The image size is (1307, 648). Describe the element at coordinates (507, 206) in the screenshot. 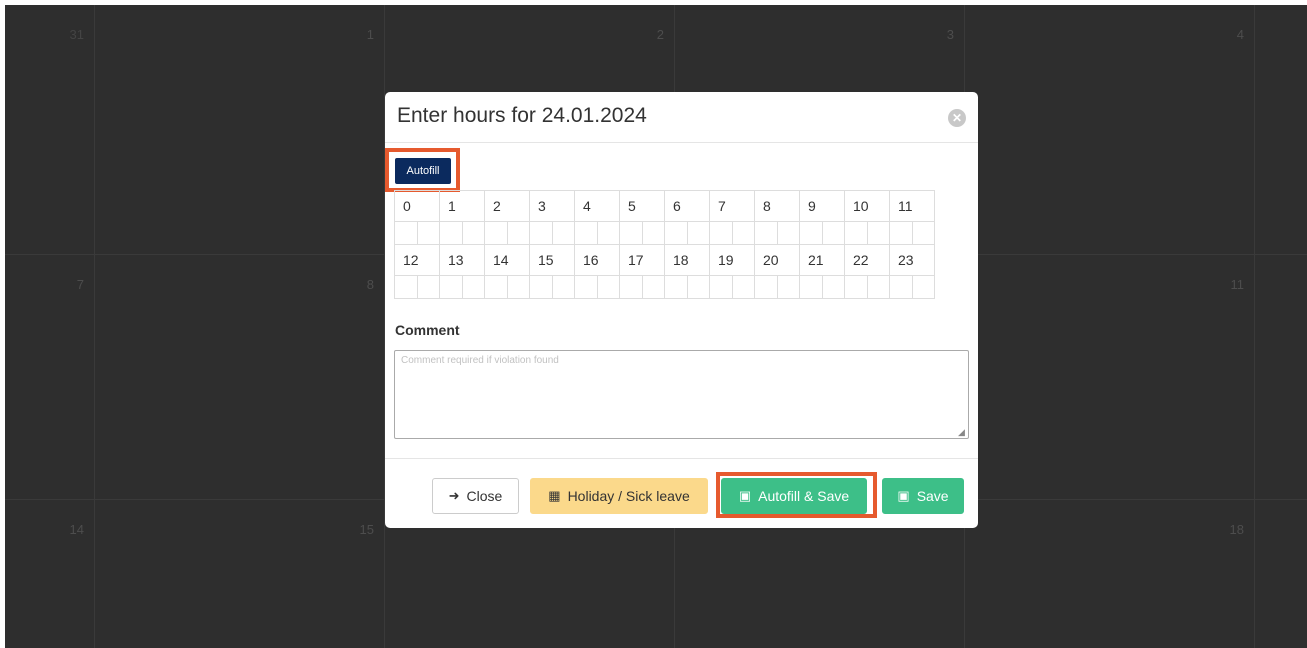

I see `hour-label-cell: 2` at that location.